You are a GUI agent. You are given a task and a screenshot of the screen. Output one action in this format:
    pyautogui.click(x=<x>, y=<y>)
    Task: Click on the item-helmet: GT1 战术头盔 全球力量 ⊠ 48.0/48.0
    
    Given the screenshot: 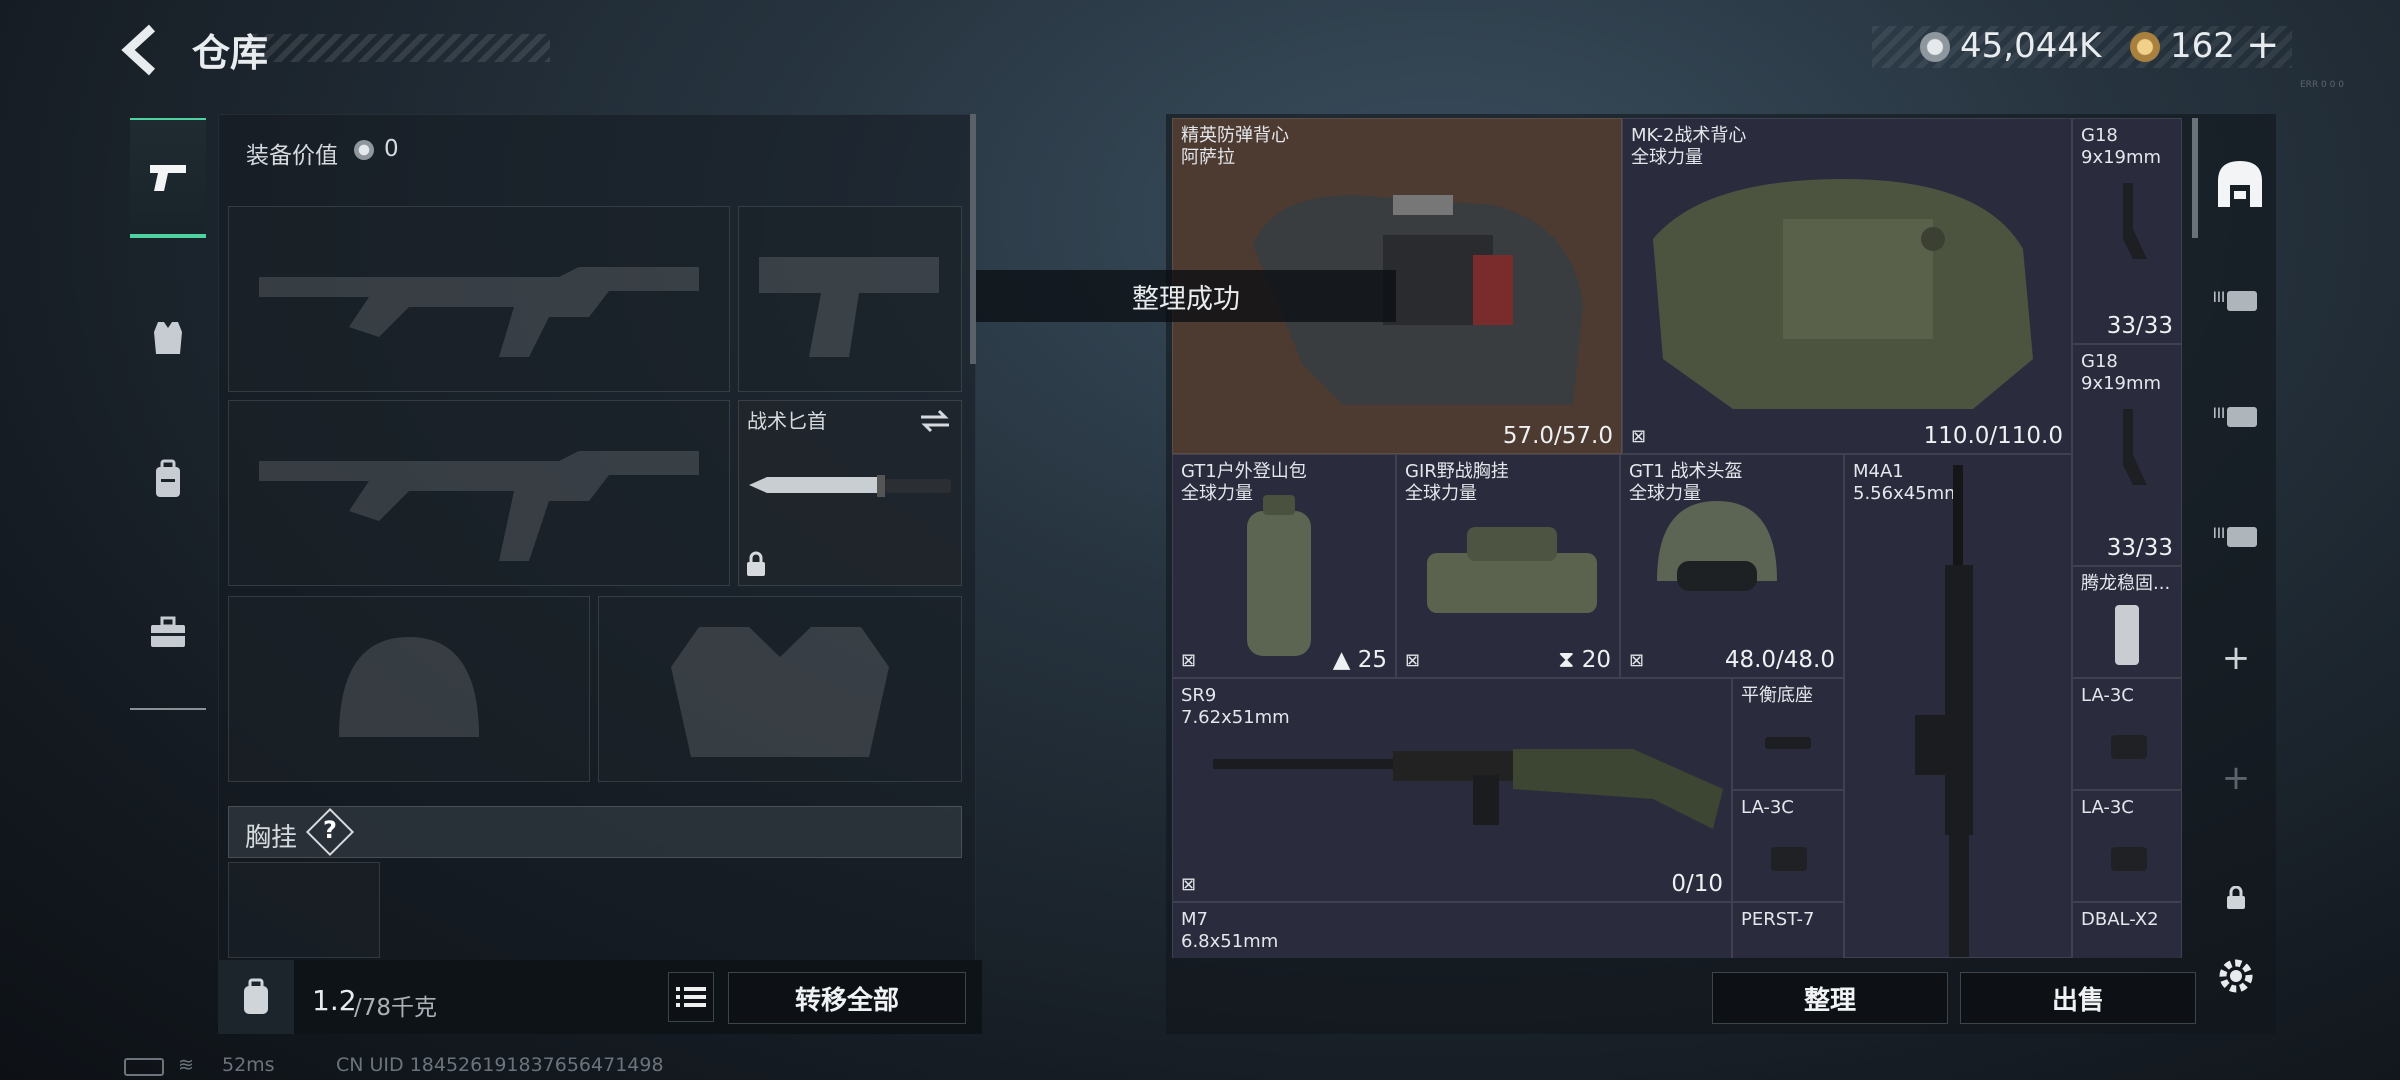 What is the action you would take?
    pyautogui.click(x=1732, y=566)
    